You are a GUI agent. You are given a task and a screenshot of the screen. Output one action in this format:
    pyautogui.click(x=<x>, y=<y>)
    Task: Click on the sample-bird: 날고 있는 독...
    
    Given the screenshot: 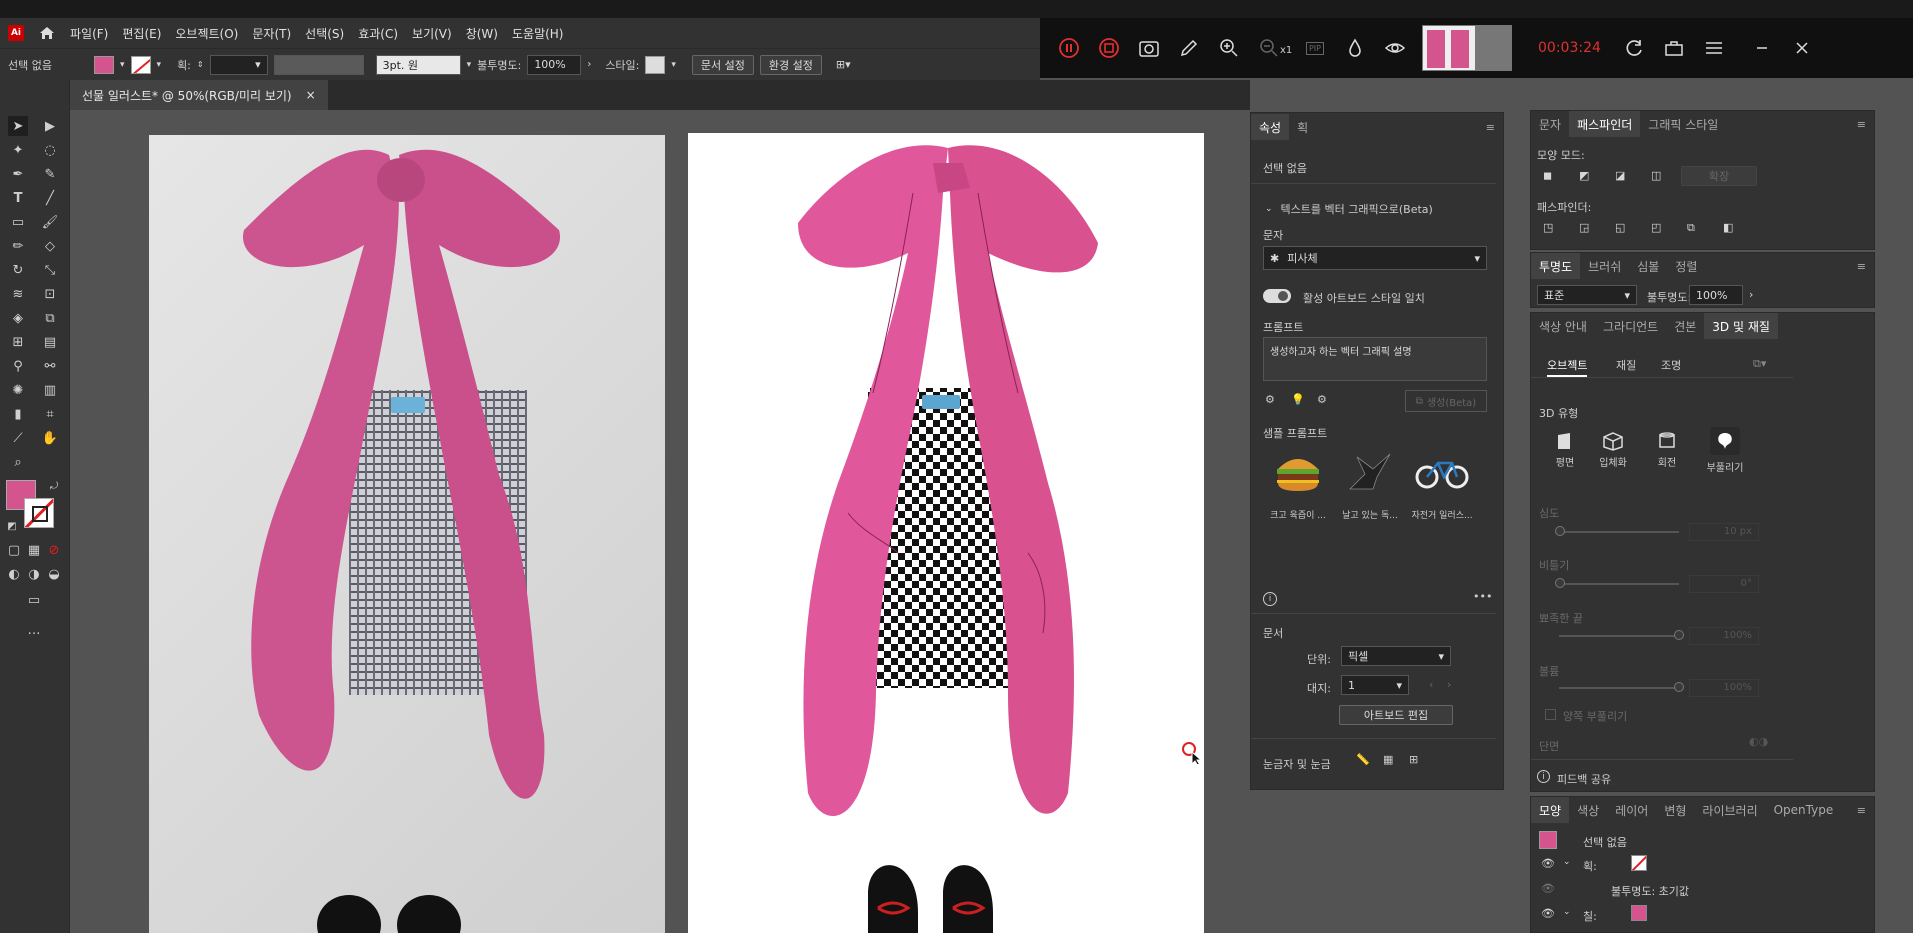 What is the action you would take?
    pyautogui.click(x=1370, y=485)
    